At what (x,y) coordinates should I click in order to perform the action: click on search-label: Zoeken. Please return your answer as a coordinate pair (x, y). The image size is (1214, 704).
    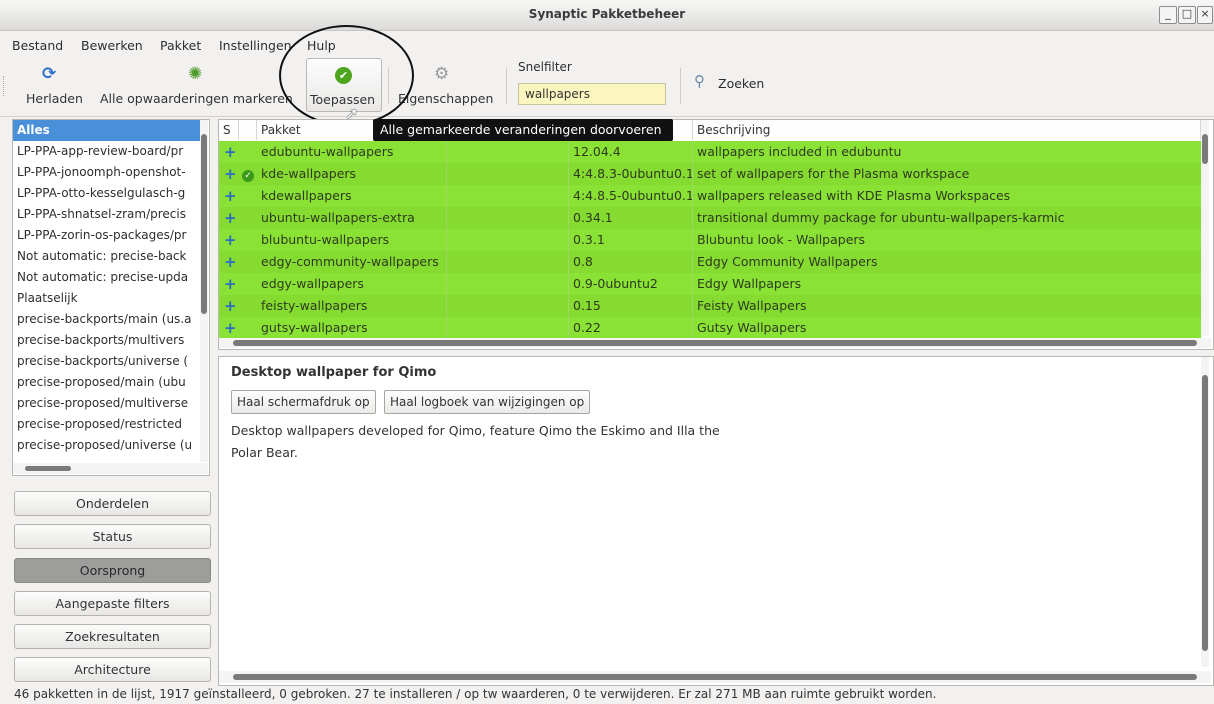
    Looking at the image, I should click on (741, 83).